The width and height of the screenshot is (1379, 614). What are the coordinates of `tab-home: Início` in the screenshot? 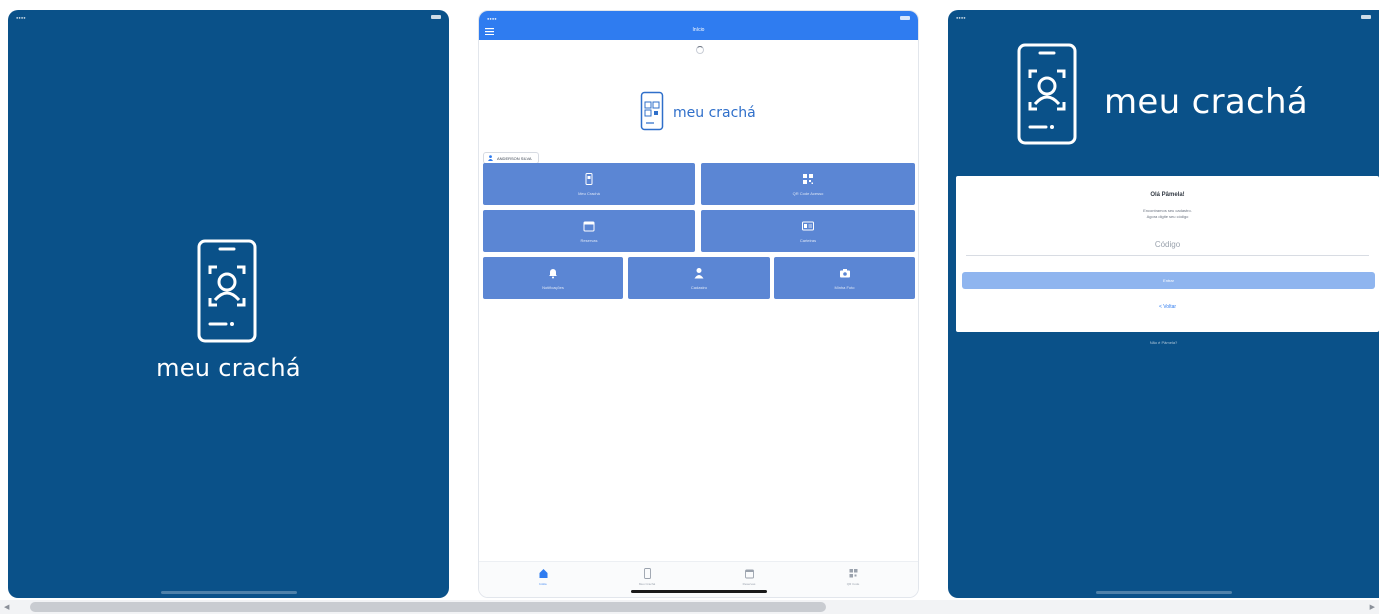 It's located at (543, 577).